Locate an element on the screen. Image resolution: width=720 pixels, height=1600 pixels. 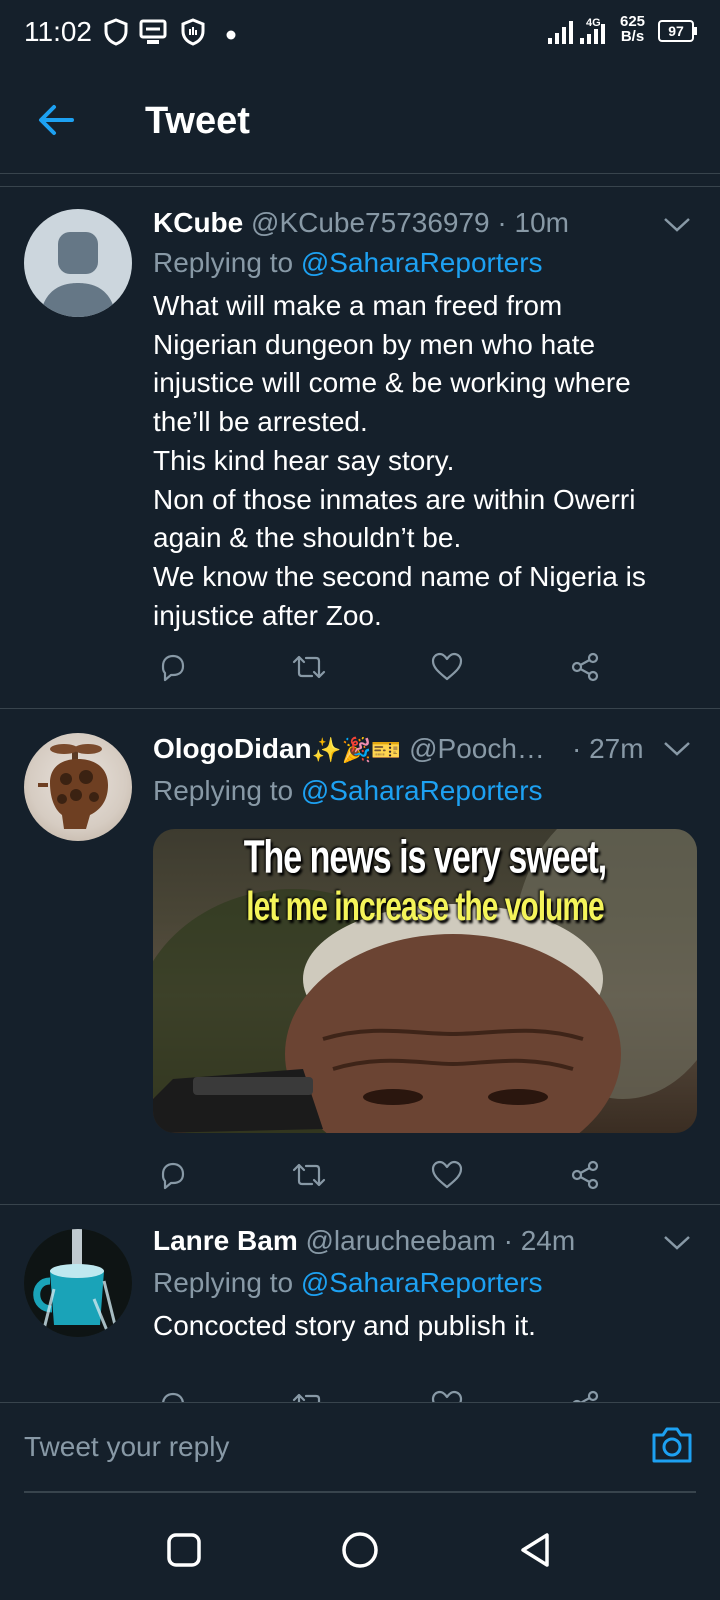
system-back-button is located at coordinates (536, 1550).